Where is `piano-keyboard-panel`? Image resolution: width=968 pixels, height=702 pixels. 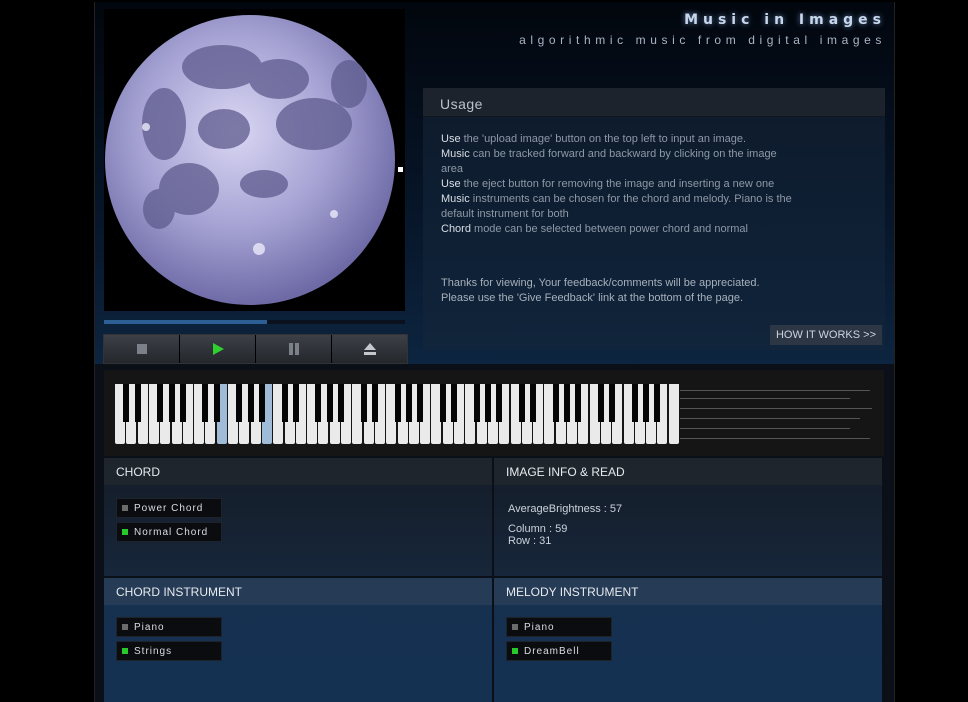 piano-keyboard-panel is located at coordinates (494, 413).